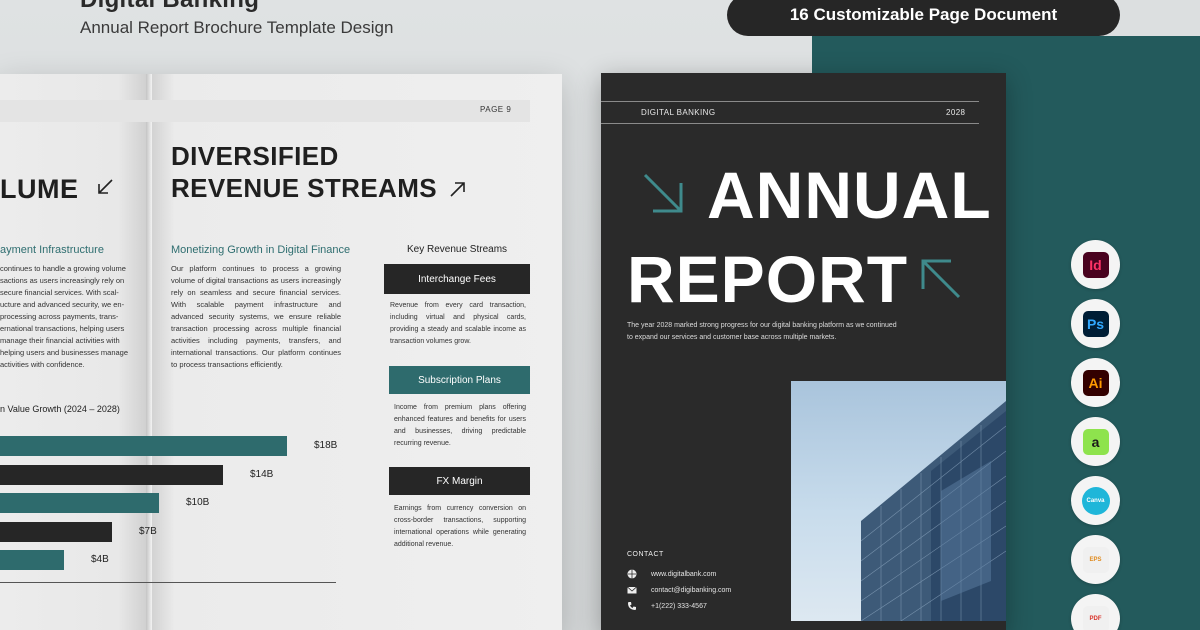 This screenshot has width=1200, height=630. I want to click on illustrator-icon: Ai, so click(1095, 382).